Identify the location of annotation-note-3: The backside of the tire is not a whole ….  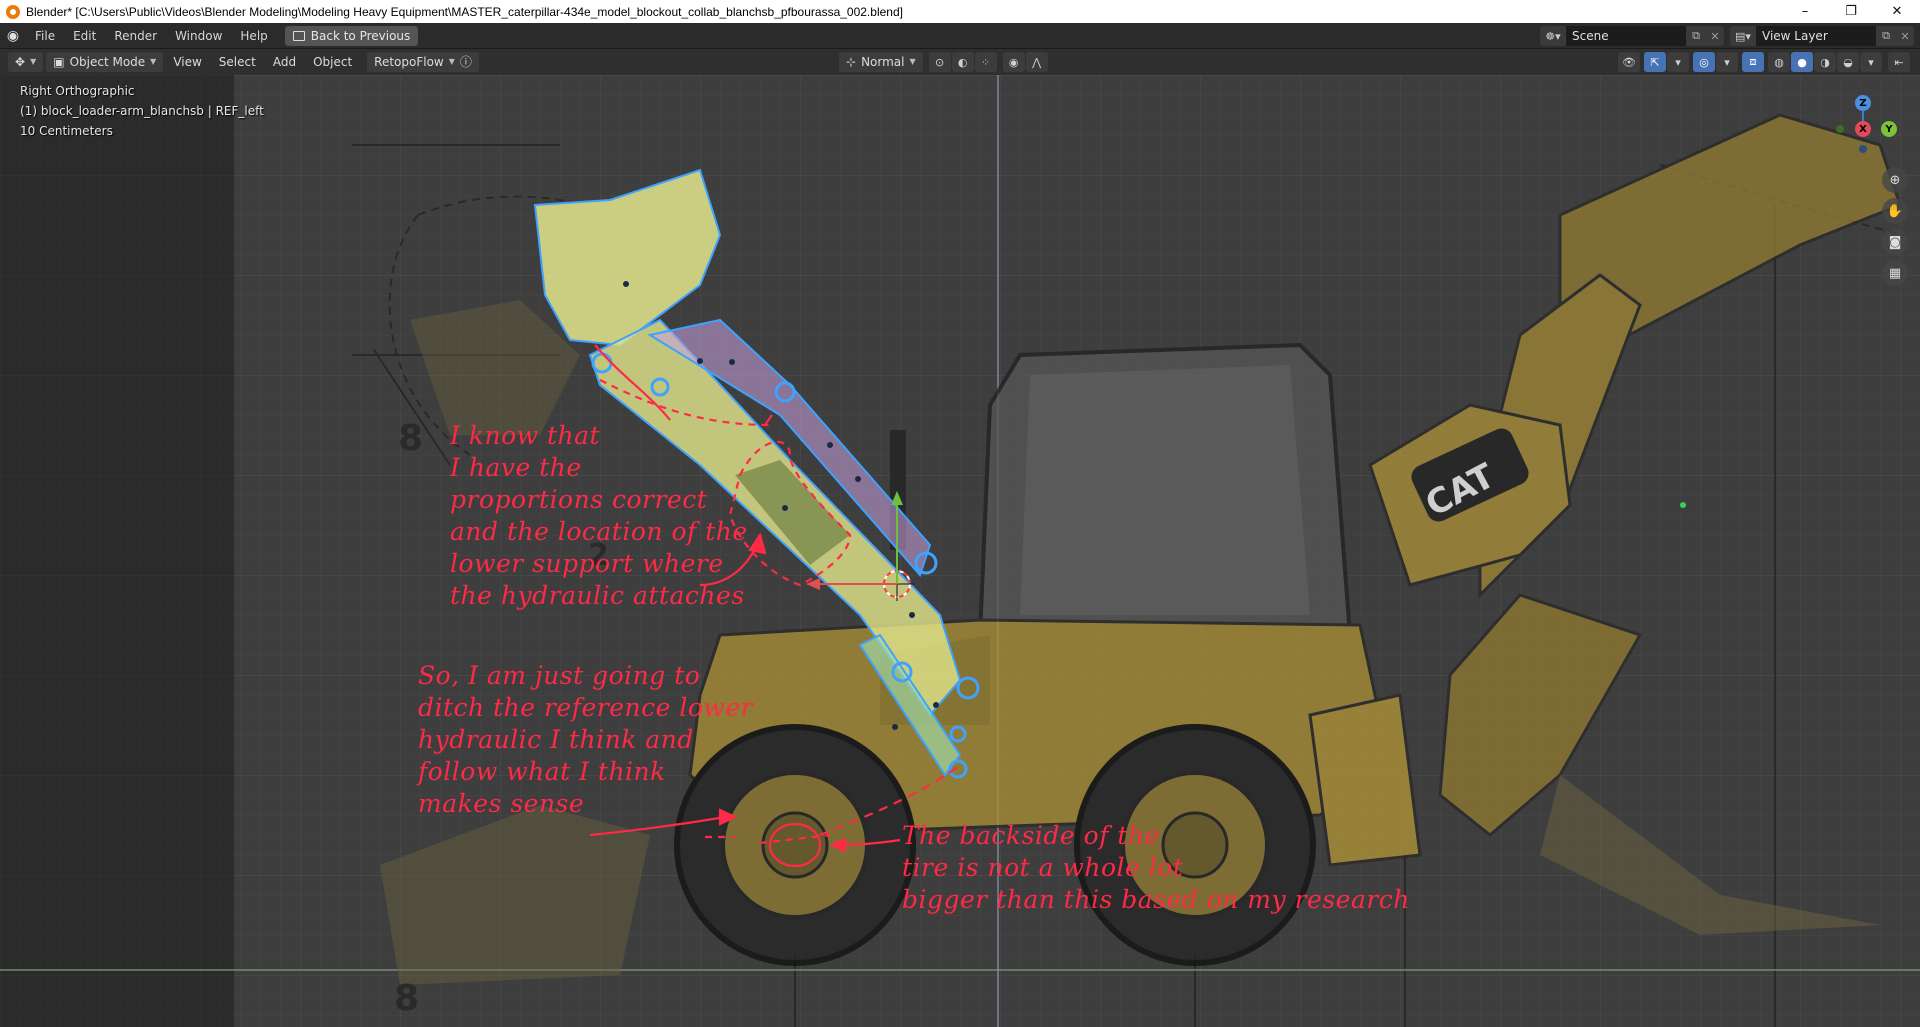
(1156, 868).